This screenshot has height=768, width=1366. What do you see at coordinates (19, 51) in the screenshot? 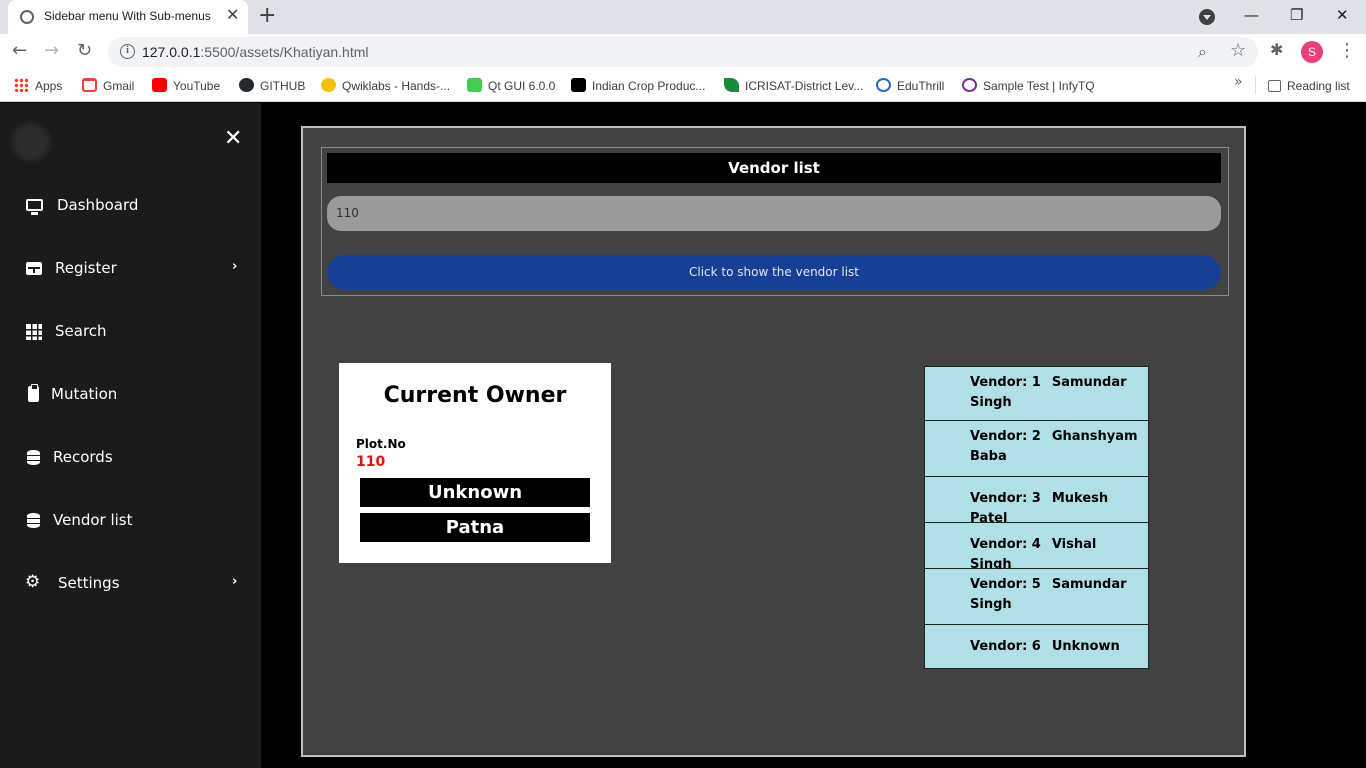
I see `back-icon: ←` at bounding box center [19, 51].